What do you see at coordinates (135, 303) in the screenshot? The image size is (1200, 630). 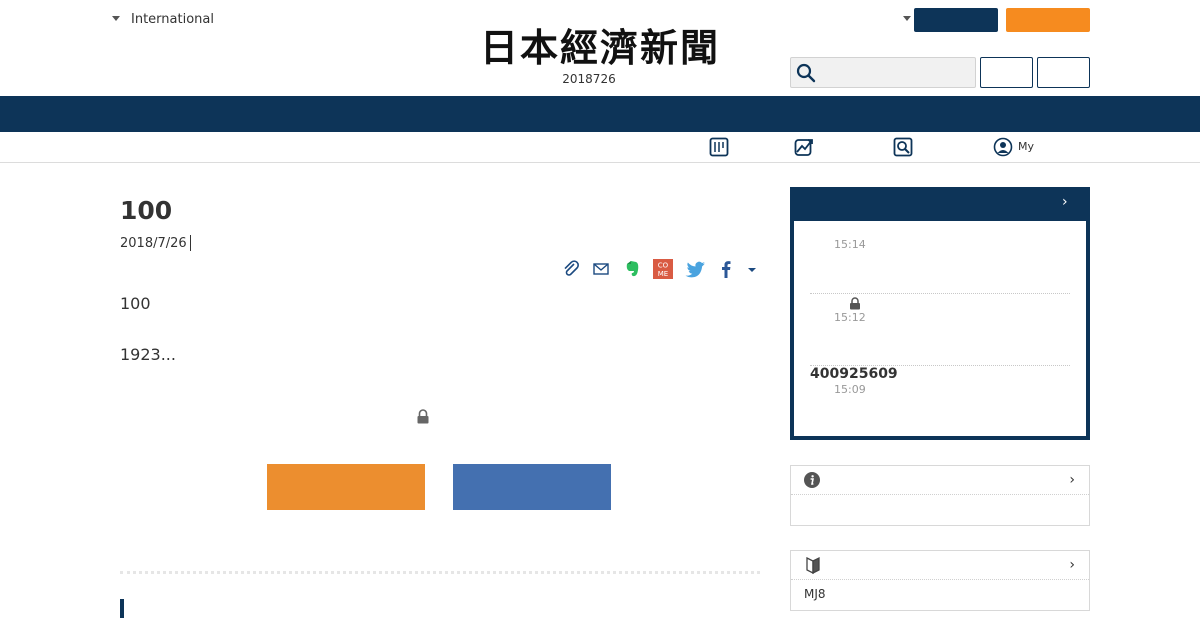 I see `article-lead: 100` at bounding box center [135, 303].